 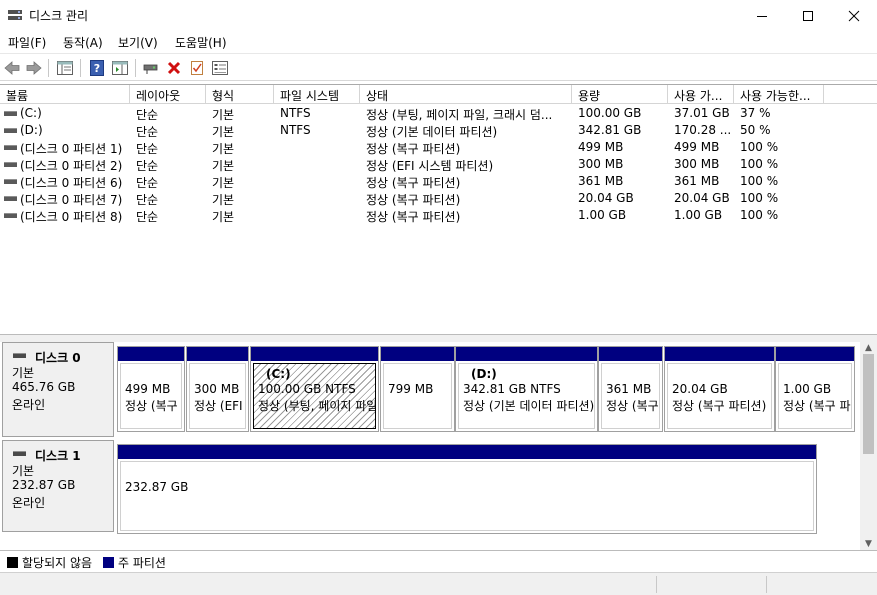 I want to click on disk-management-app-icon, so click(x=15, y=15).